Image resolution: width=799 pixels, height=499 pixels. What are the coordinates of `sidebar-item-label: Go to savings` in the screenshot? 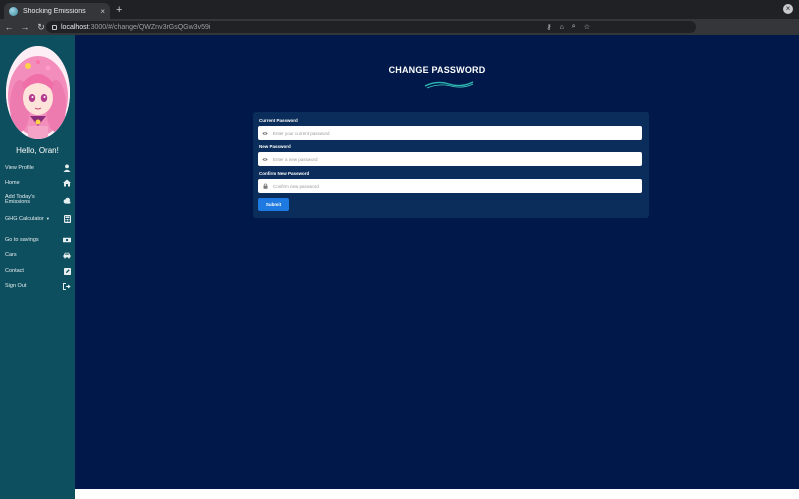 It's located at (22, 240).